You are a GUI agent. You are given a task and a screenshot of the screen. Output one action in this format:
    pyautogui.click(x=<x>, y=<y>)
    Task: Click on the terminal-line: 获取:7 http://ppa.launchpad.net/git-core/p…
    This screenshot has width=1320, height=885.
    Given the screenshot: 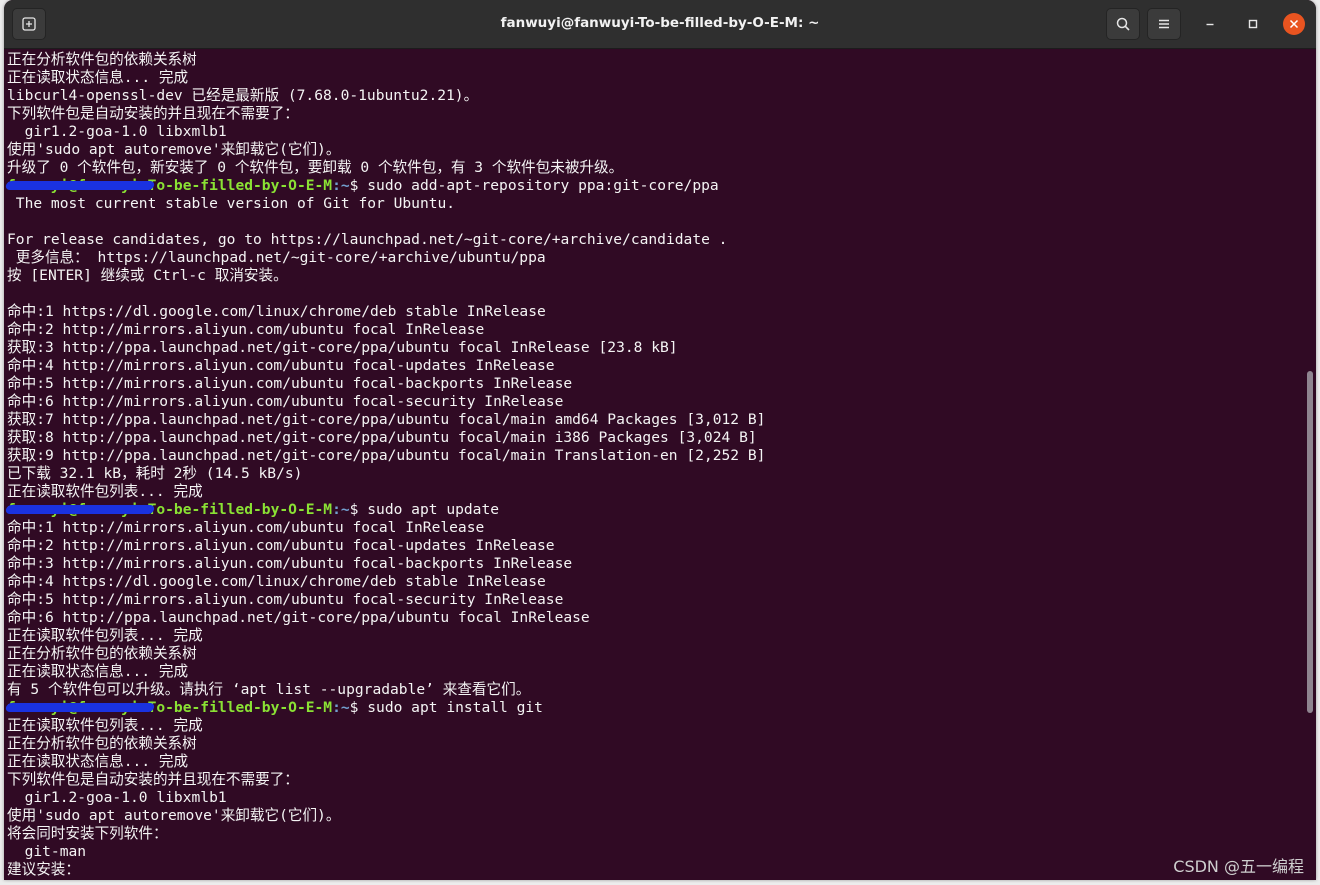 What is the action you would take?
    pyautogui.click(x=655, y=420)
    